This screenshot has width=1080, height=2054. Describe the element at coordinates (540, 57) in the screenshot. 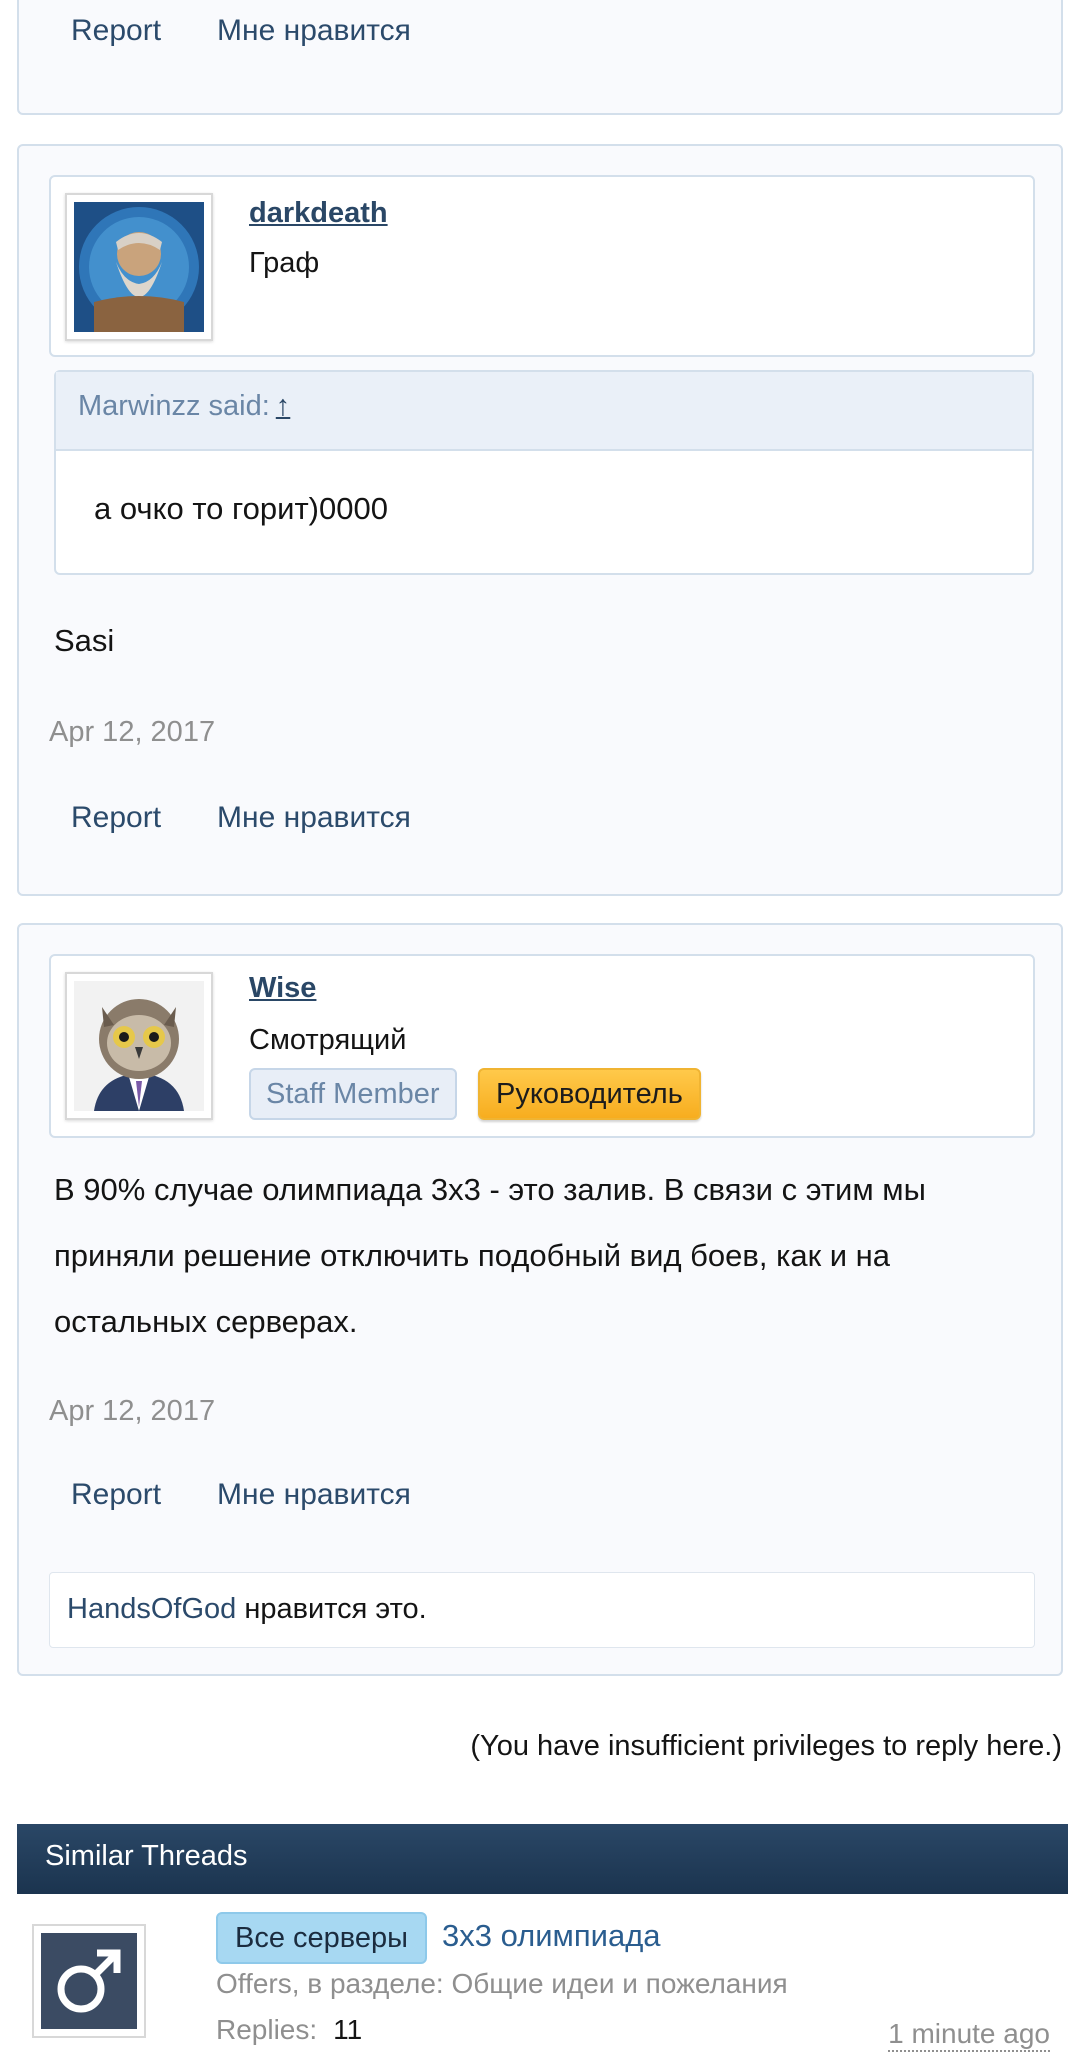

I see `post-previous: Report Мне нравится` at that location.